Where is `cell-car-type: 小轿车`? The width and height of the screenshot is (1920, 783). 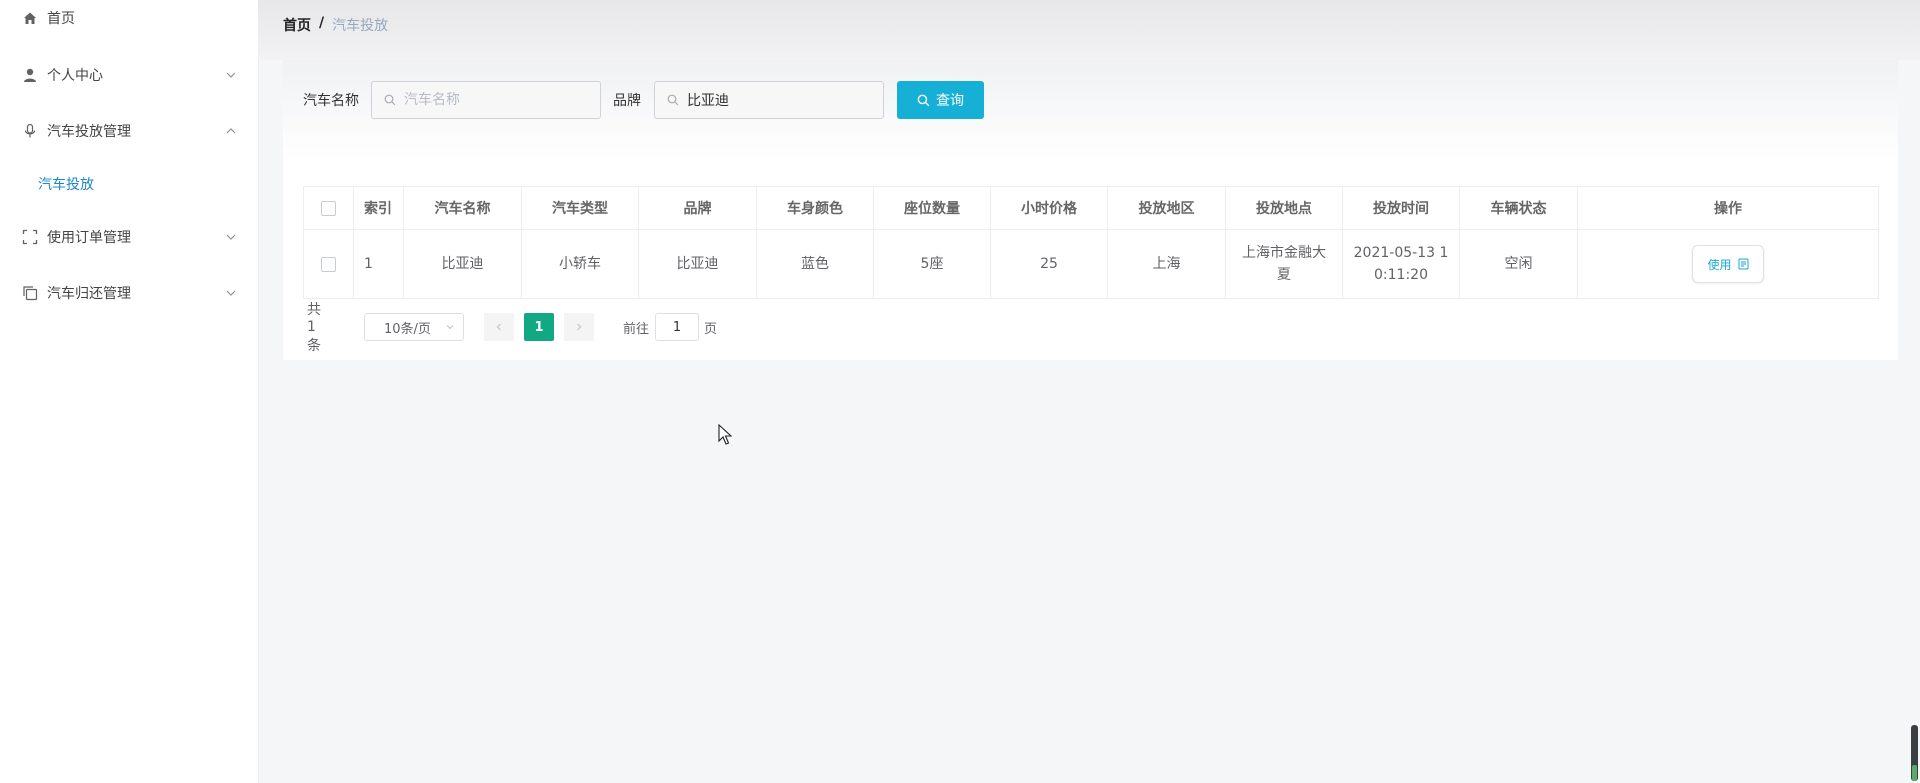
cell-car-type: 小轿车 is located at coordinates (580, 264).